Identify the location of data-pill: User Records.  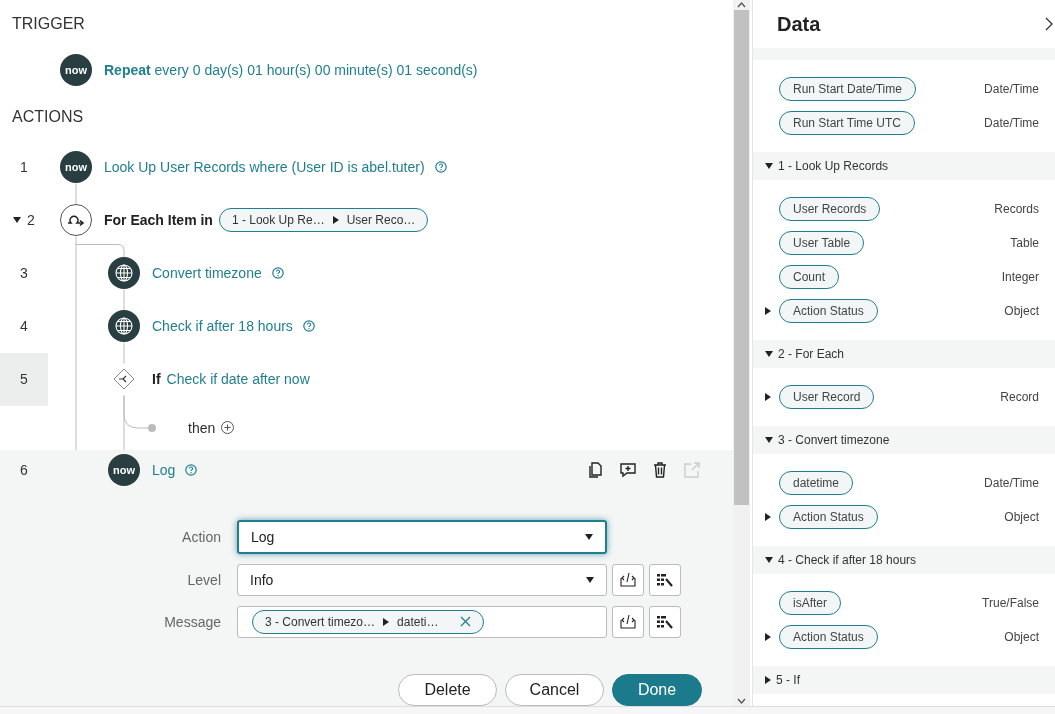
(830, 209).